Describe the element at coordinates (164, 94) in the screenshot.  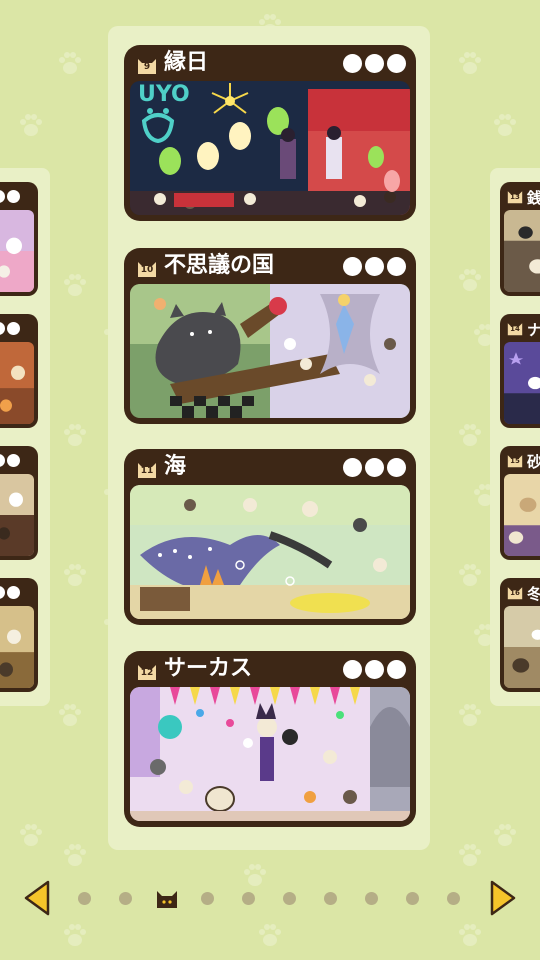
I see `svg-text: UYO` at that location.